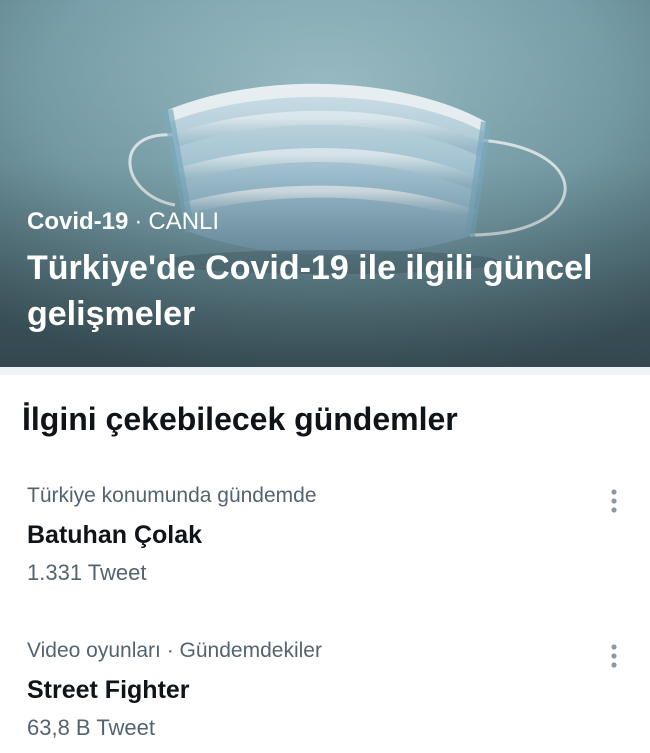 The height and width of the screenshot is (753, 650). Describe the element at coordinates (78, 221) in the screenshot. I see `hero-topic: Covid-19` at that location.